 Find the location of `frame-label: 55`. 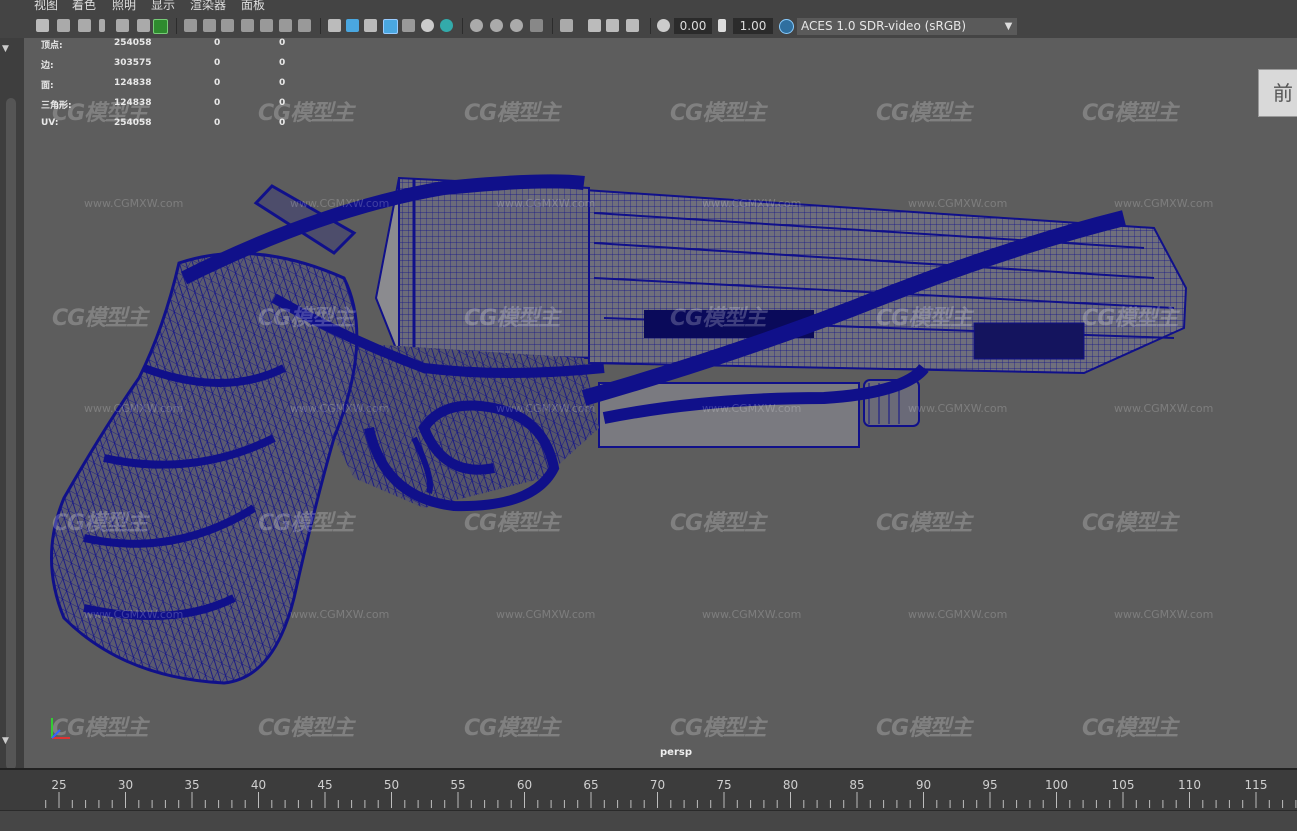

frame-label: 55 is located at coordinates (457, 785).